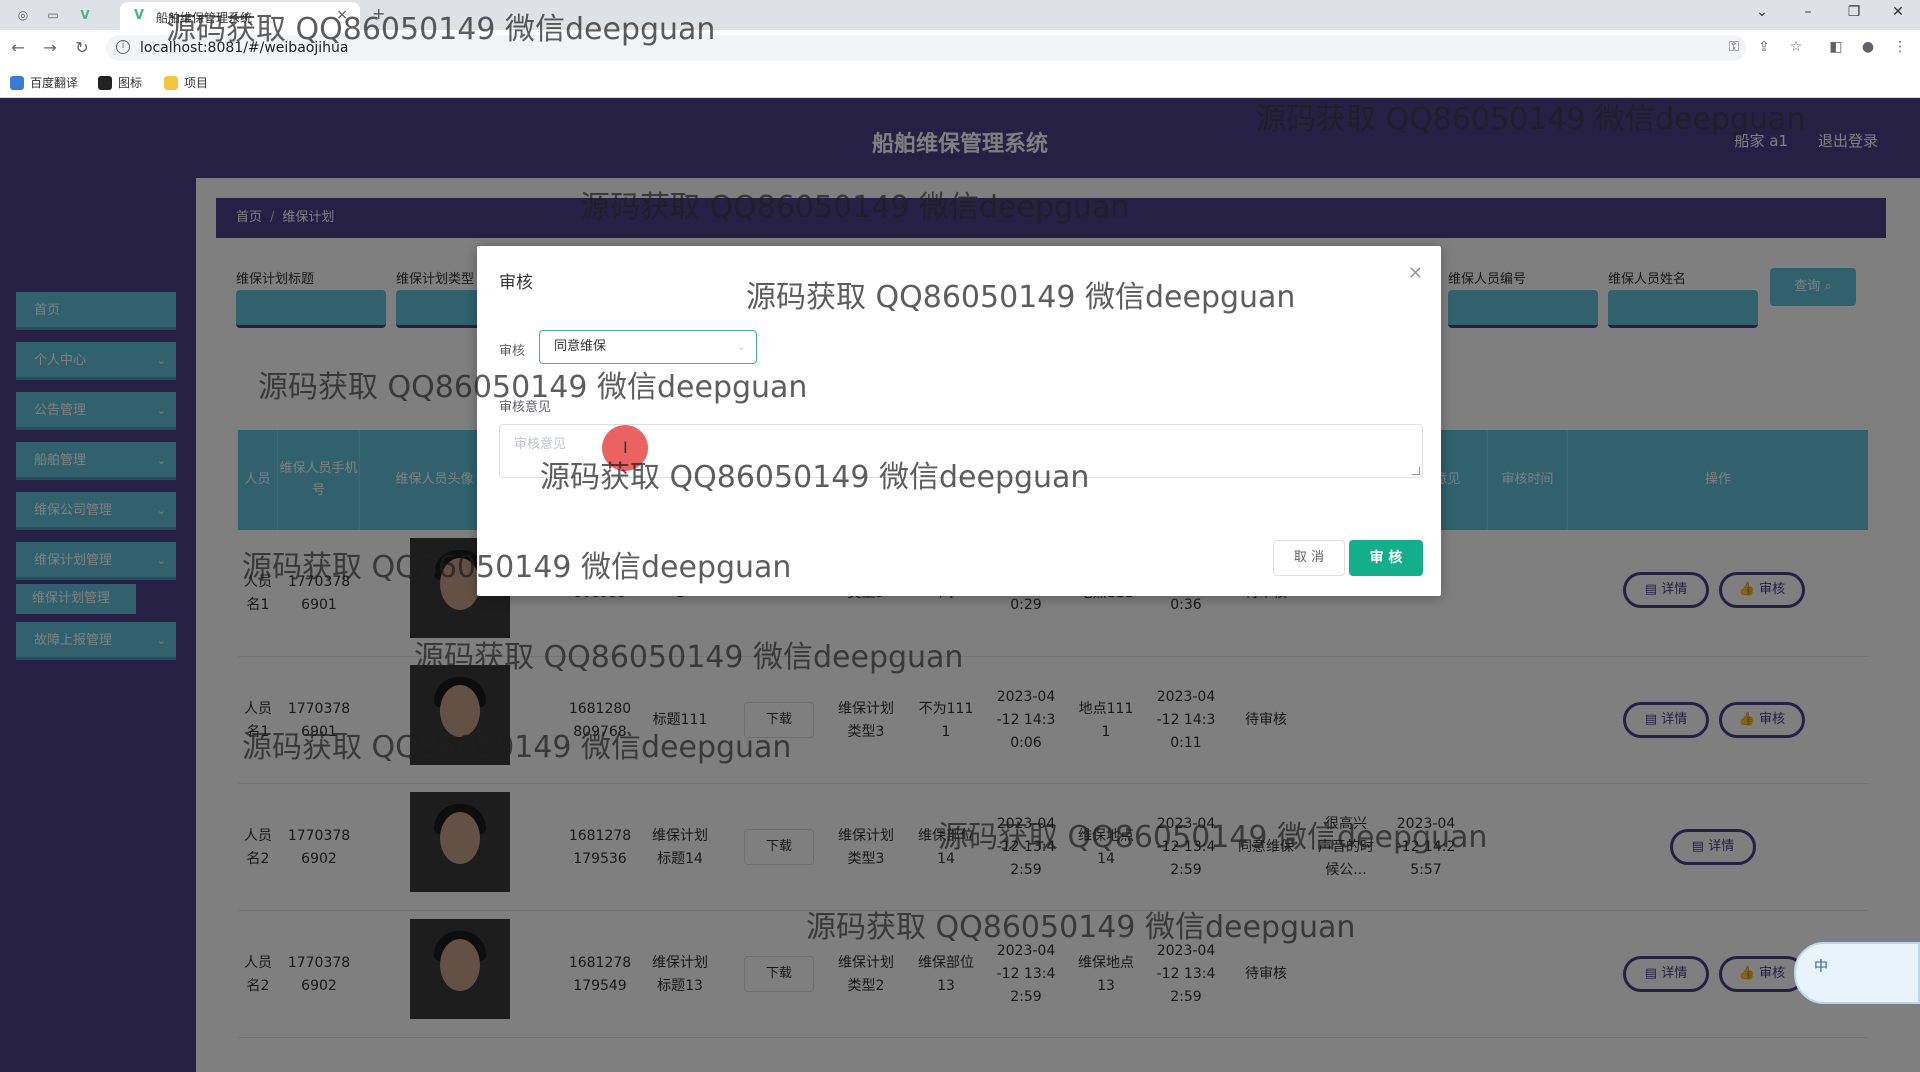 This screenshot has height=1072, width=1920. What do you see at coordinates (648, 347) in the screenshot?
I see `review-status-select: 同意维保 ⌄` at bounding box center [648, 347].